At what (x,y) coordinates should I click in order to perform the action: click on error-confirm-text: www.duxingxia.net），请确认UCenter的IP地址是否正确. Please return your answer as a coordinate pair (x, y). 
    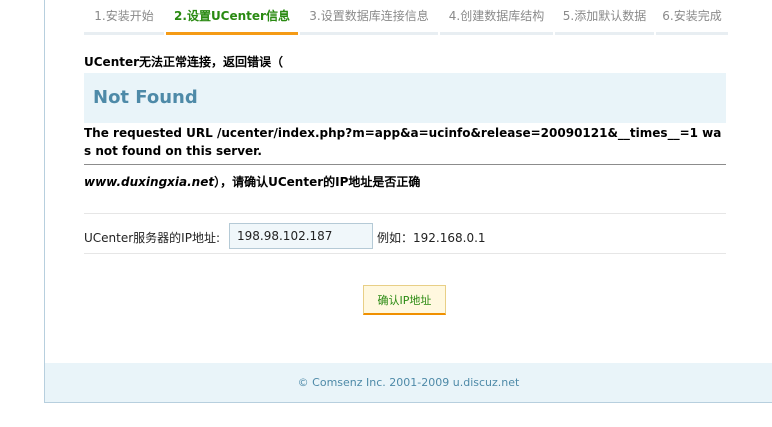
    Looking at the image, I should click on (252, 181).